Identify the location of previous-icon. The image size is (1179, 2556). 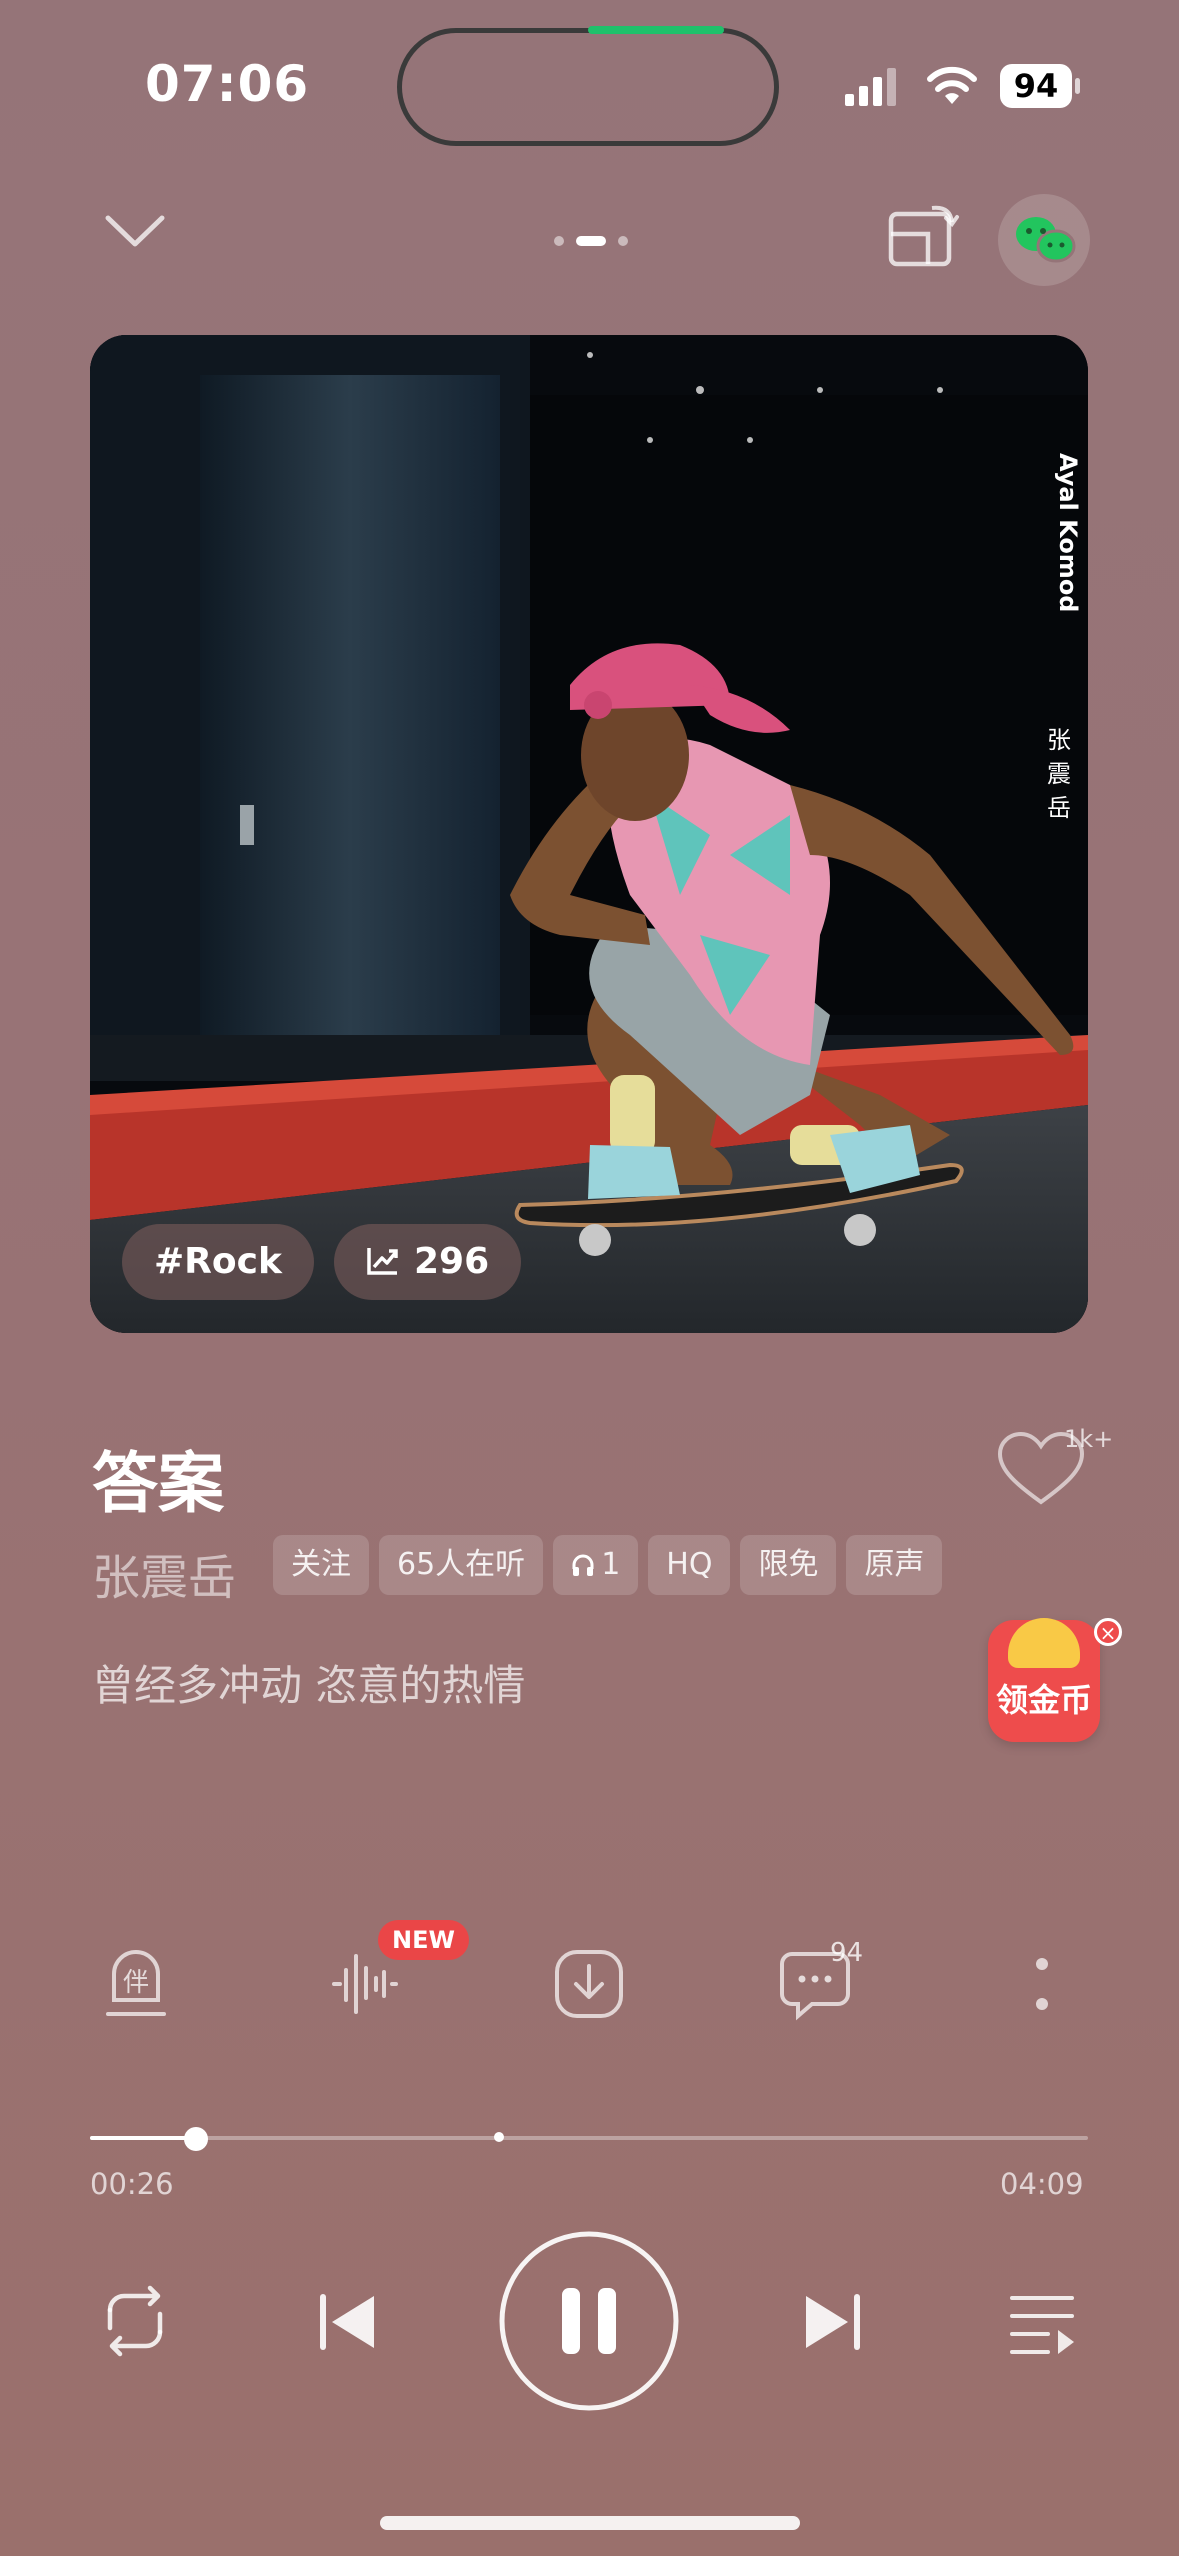
(348, 2322).